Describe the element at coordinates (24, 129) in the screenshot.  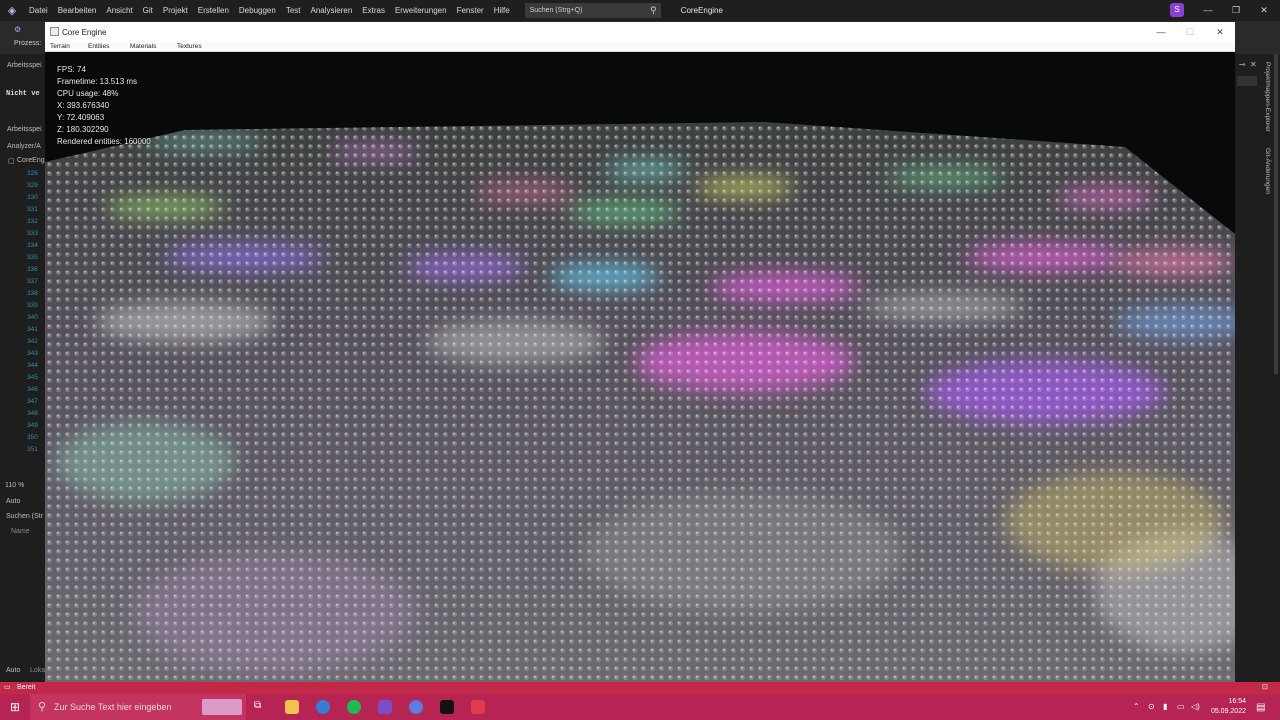
I see `memory-label-2: Arbeitsspei` at that location.